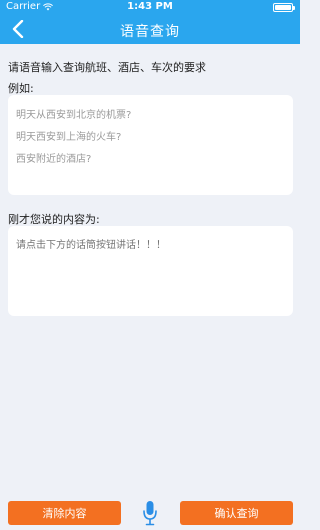 The height and width of the screenshot is (530, 320). I want to click on mic-button, so click(150, 513).